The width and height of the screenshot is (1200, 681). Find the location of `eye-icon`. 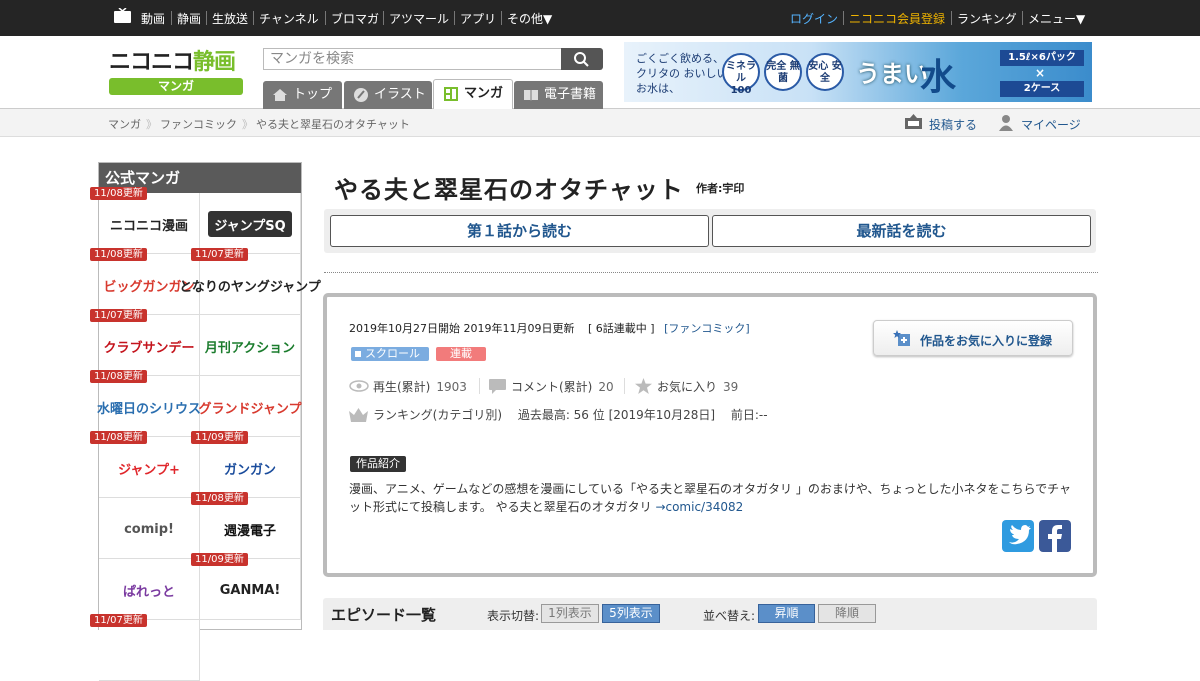

eye-icon is located at coordinates (359, 386).